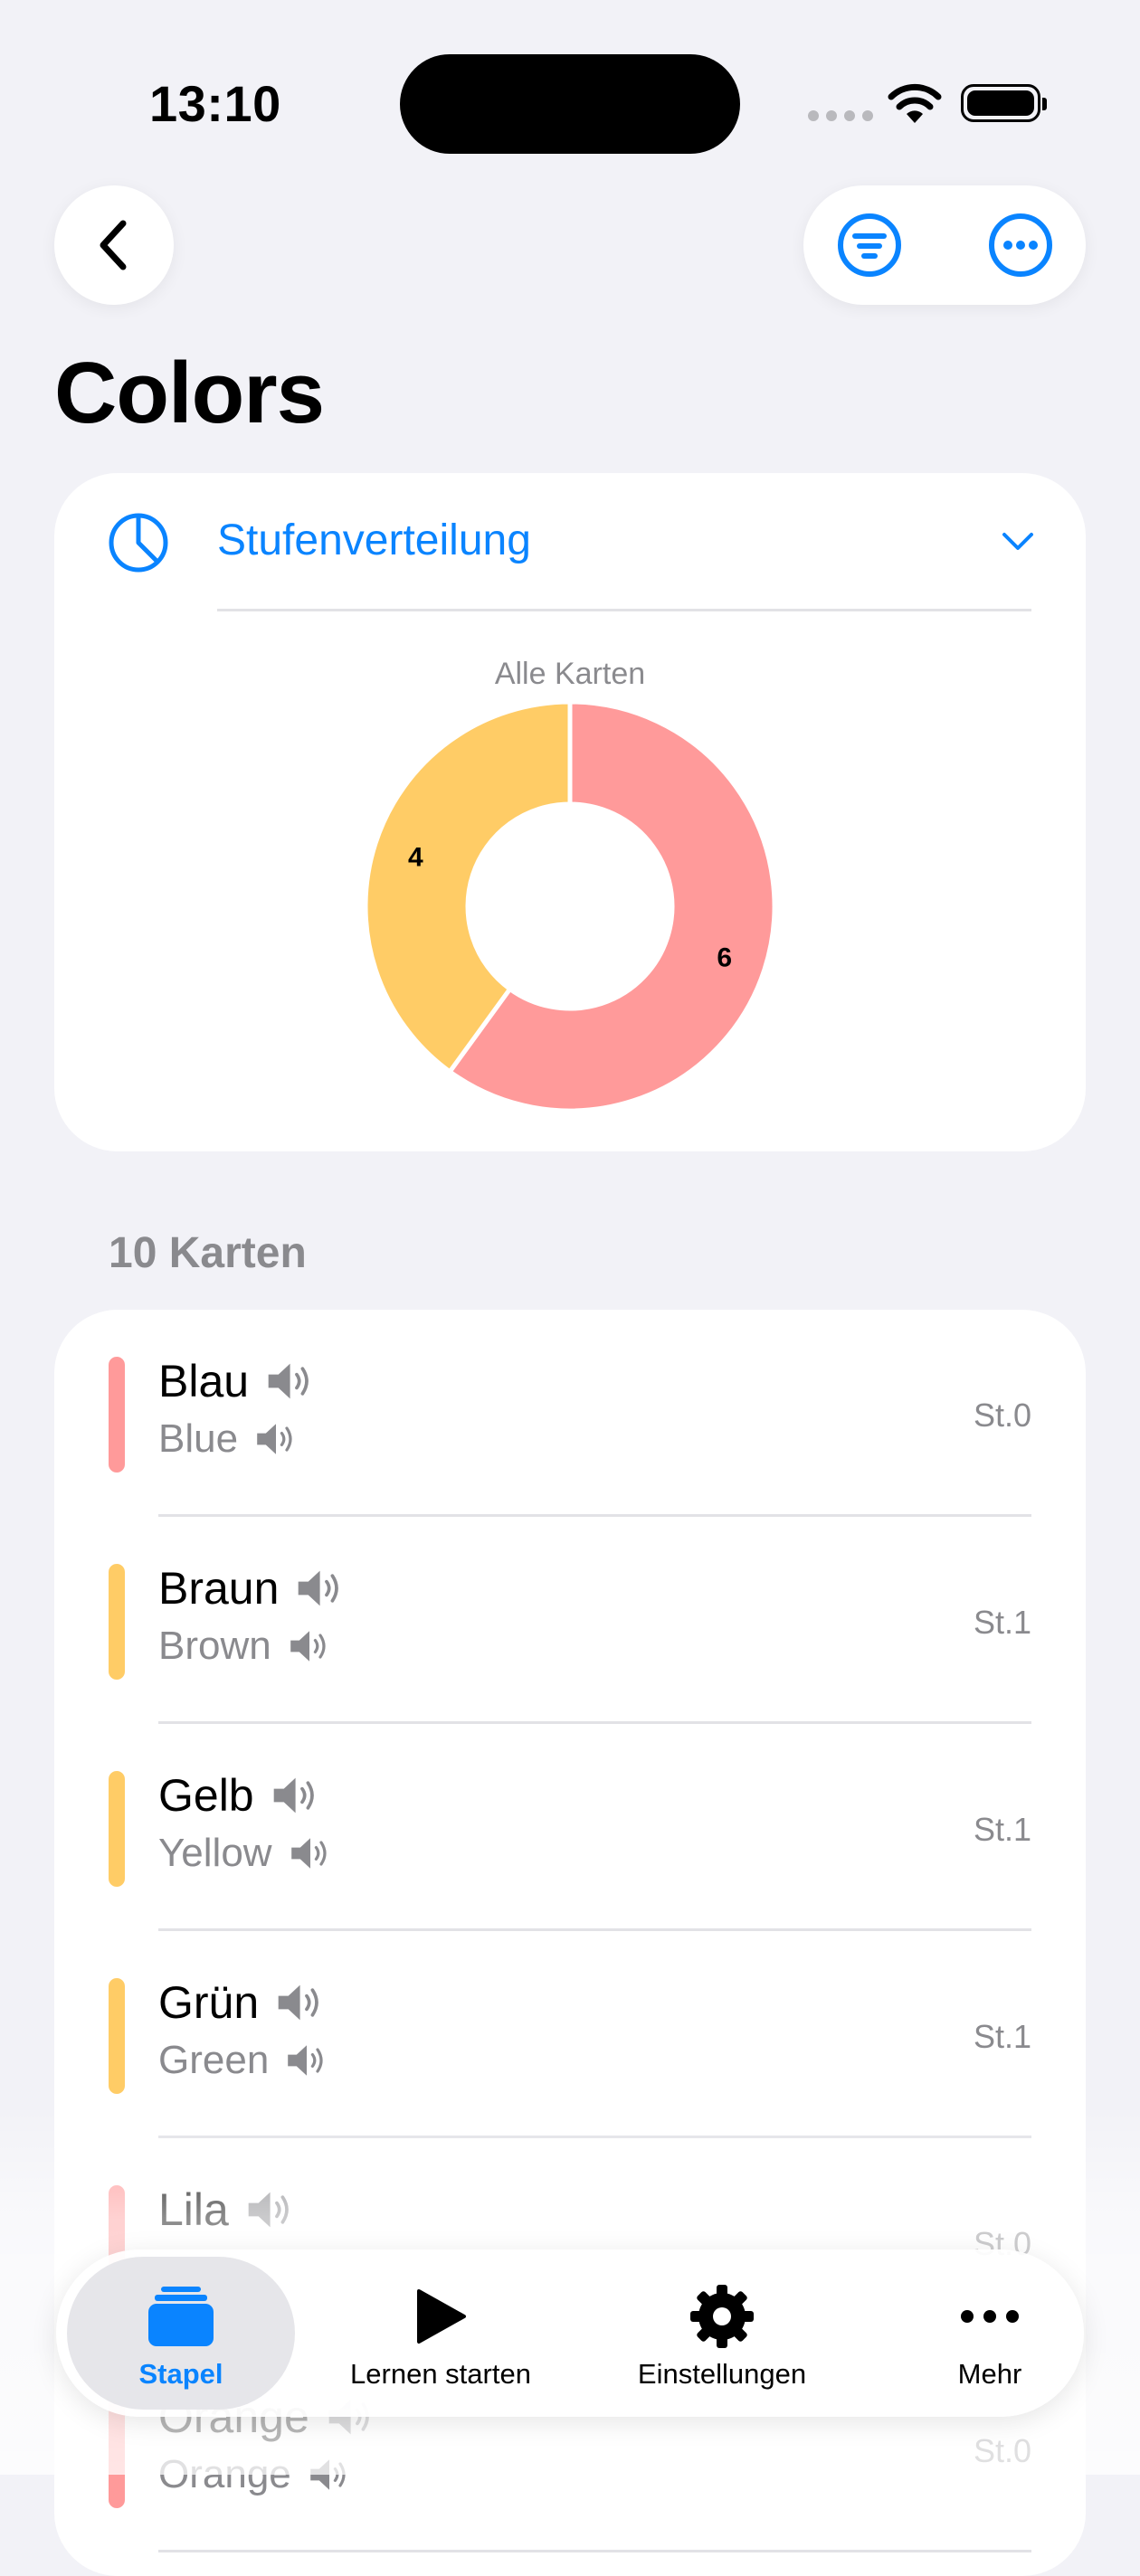 This screenshot has height=2576, width=1140. I want to click on stage-distribution-toggle: Stufenverteilung, so click(374, 541).